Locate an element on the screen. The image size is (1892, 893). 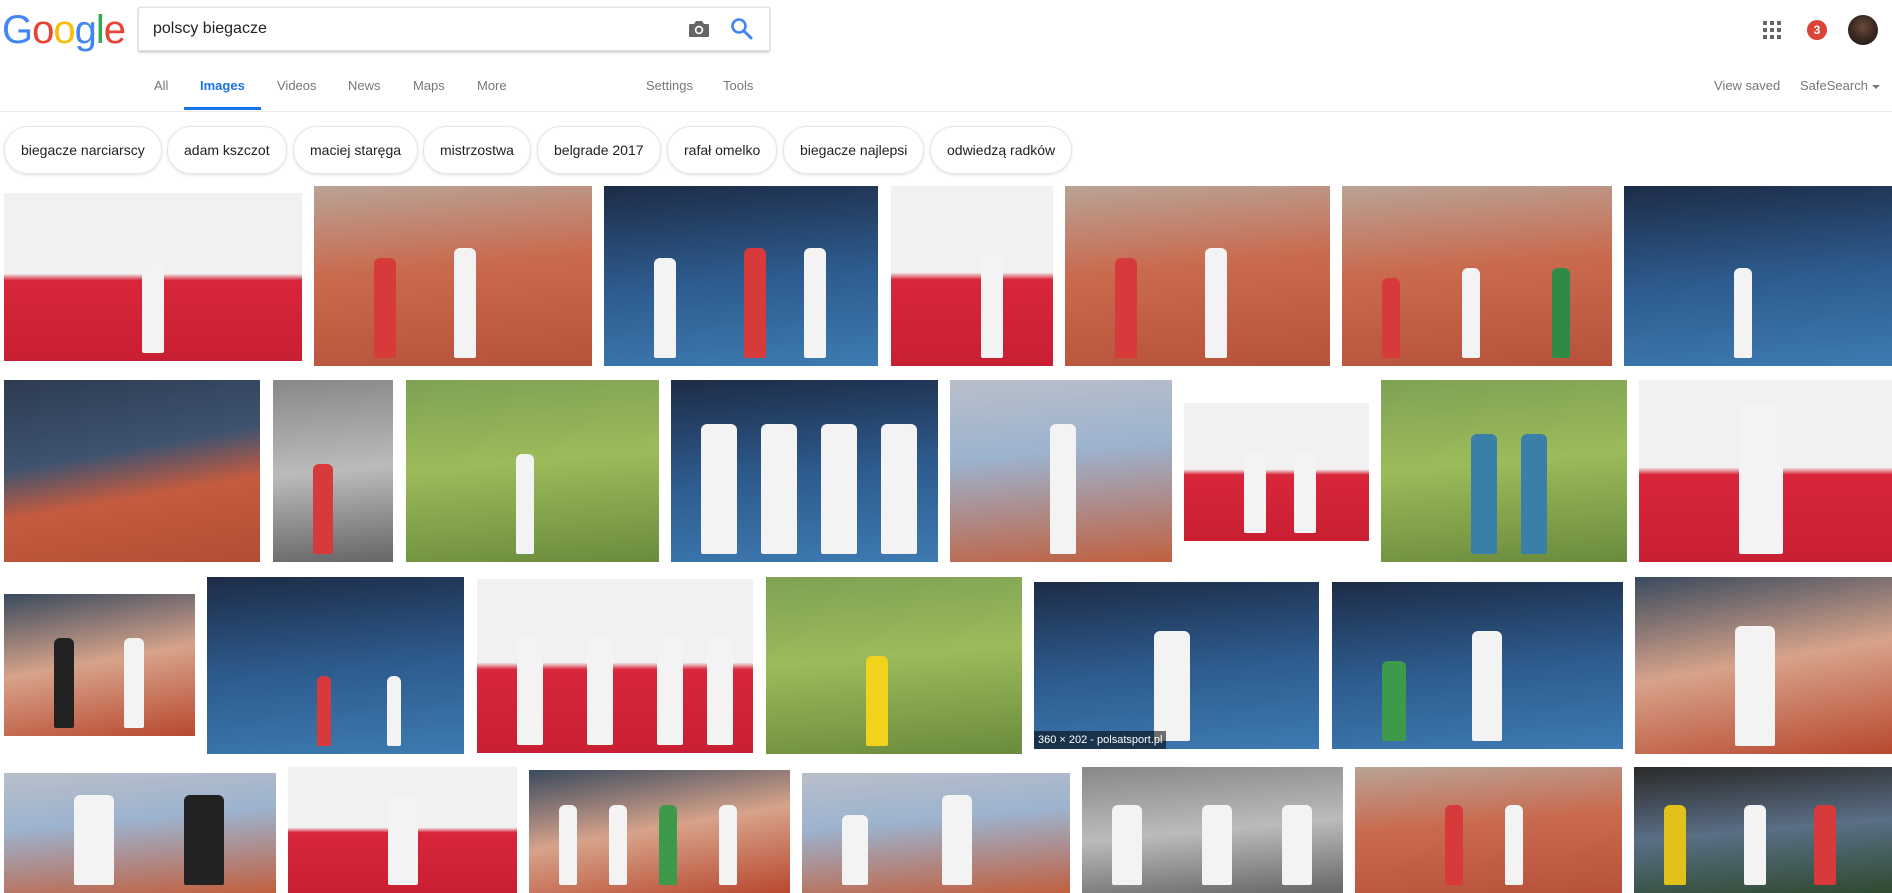
chip-odwiedza-radkow: odwiedzą radków is located at coordinates (1001, 150).